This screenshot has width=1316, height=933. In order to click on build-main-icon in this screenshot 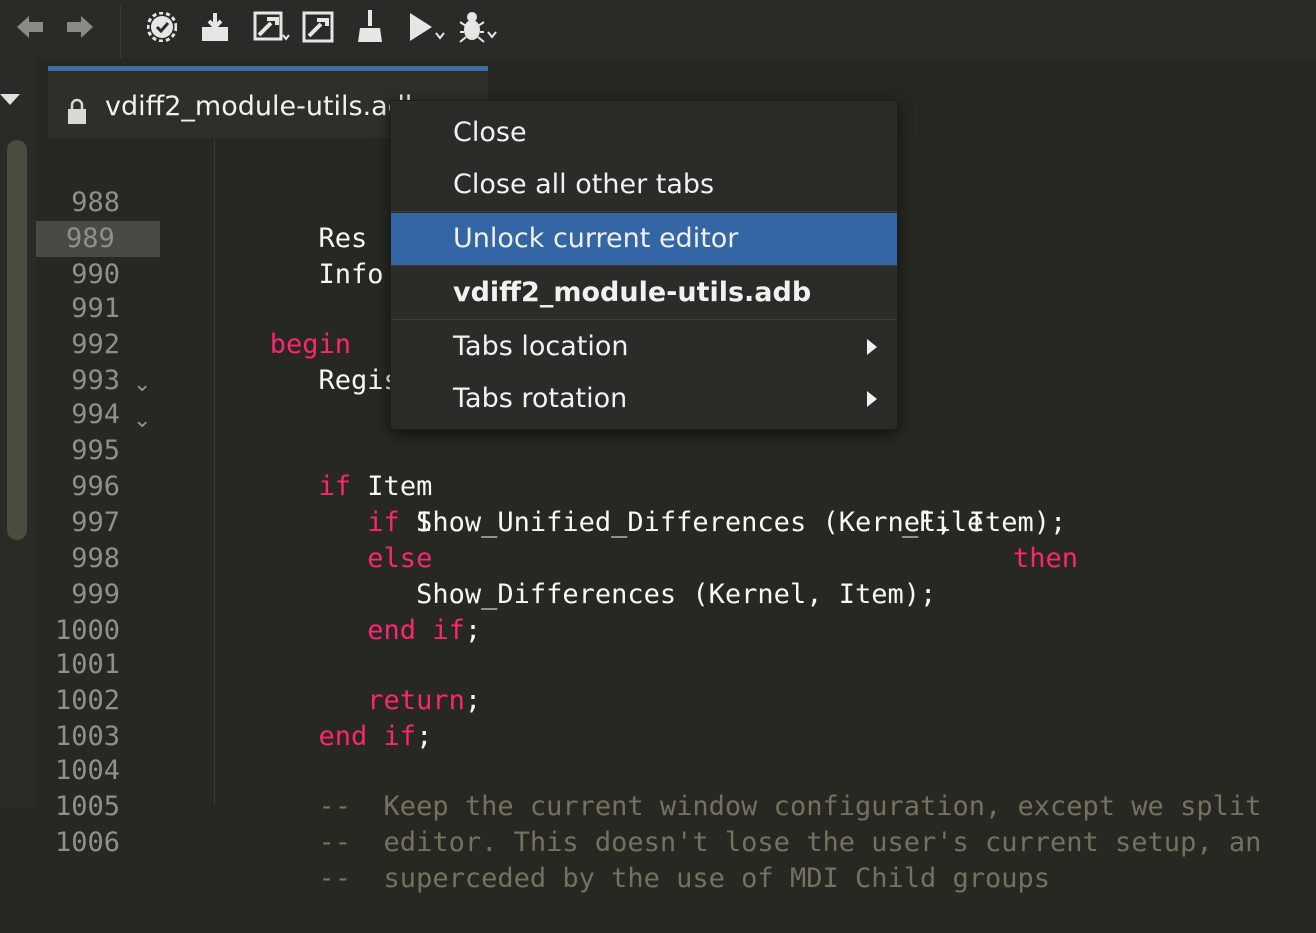, I will do `click(272, 27)`.